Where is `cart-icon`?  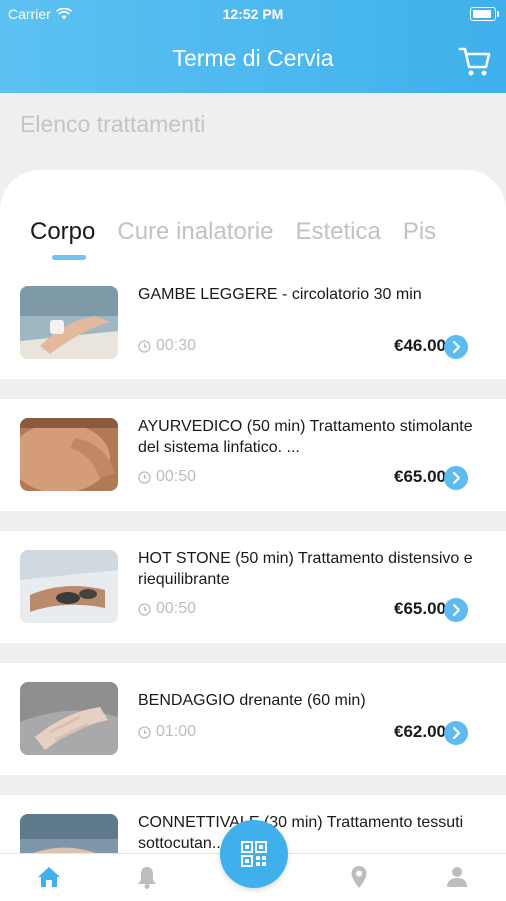
cart-icon is located at coordinates (474, 61).